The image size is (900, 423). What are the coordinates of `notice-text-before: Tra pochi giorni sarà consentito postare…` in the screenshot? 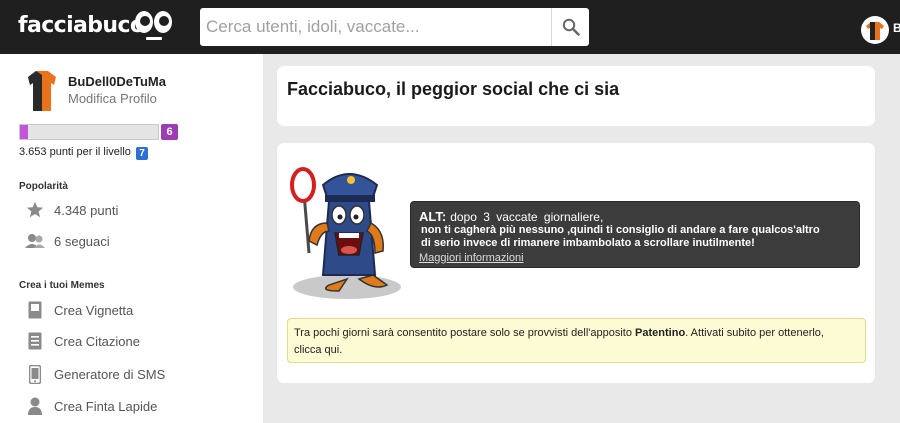 It's located at (465, 333).